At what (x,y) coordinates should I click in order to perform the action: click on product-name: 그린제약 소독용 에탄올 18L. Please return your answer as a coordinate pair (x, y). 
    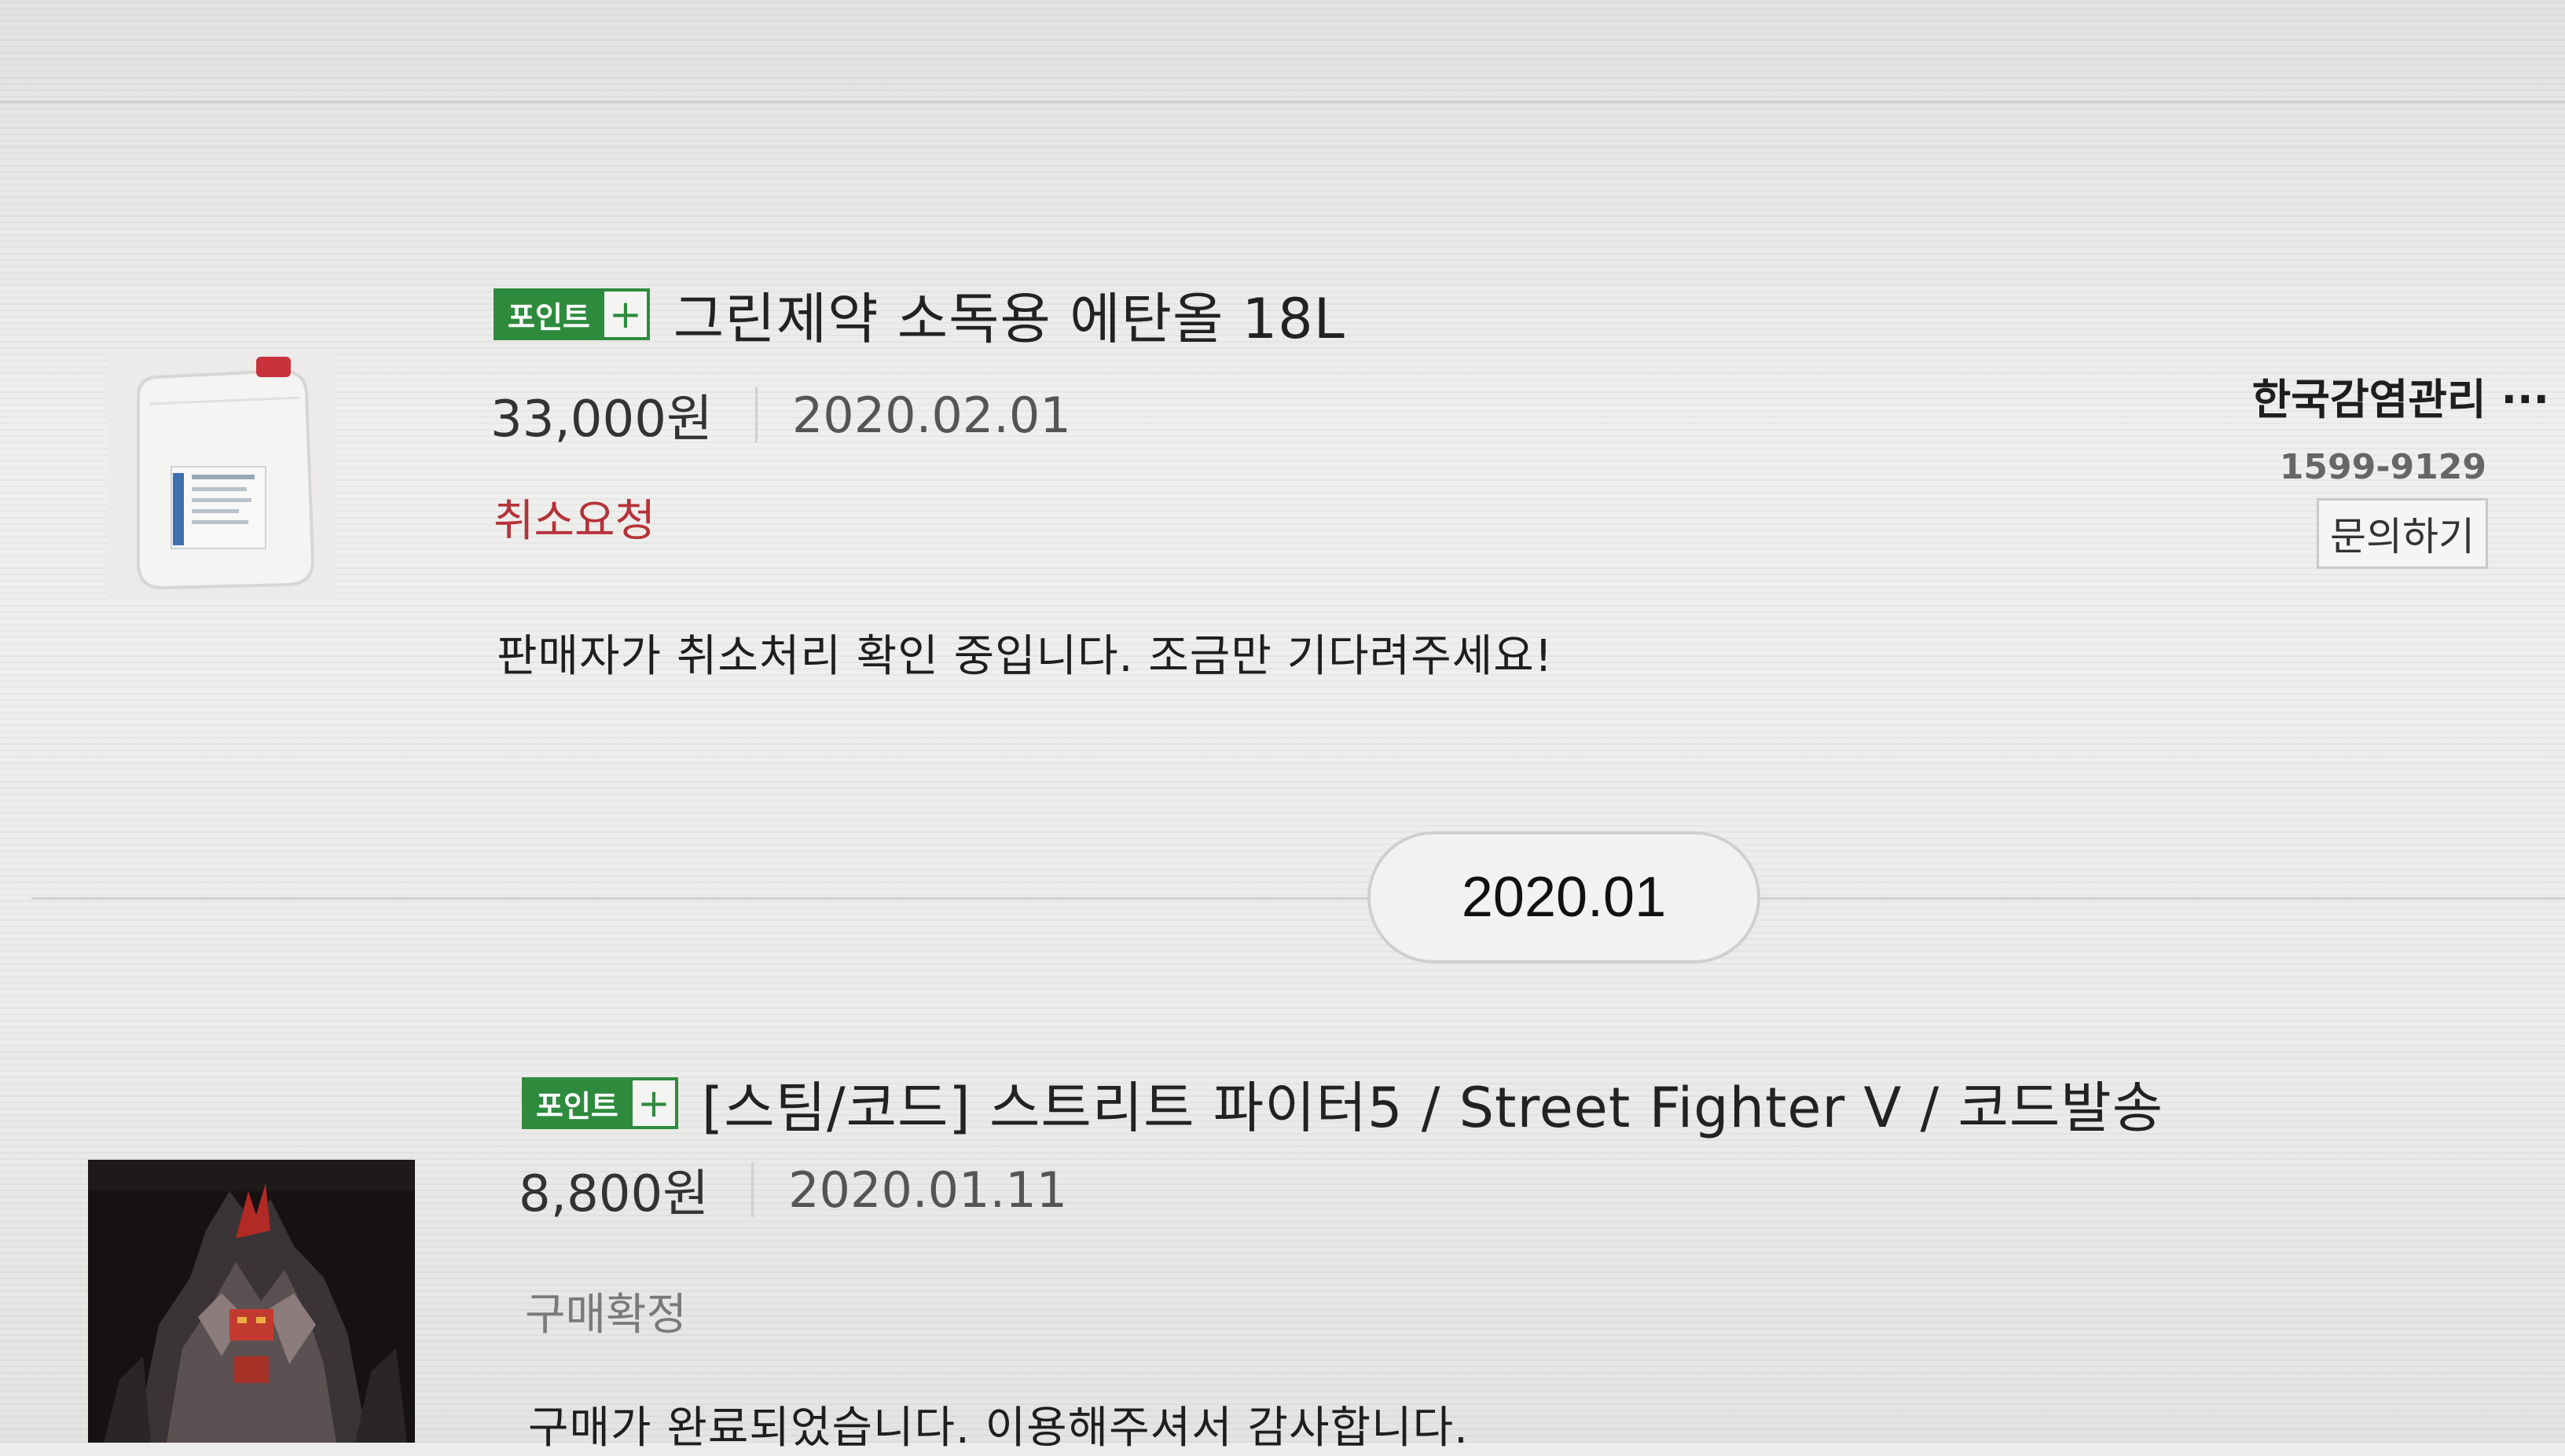
    Looking at the image, I should click on (1009, 314).